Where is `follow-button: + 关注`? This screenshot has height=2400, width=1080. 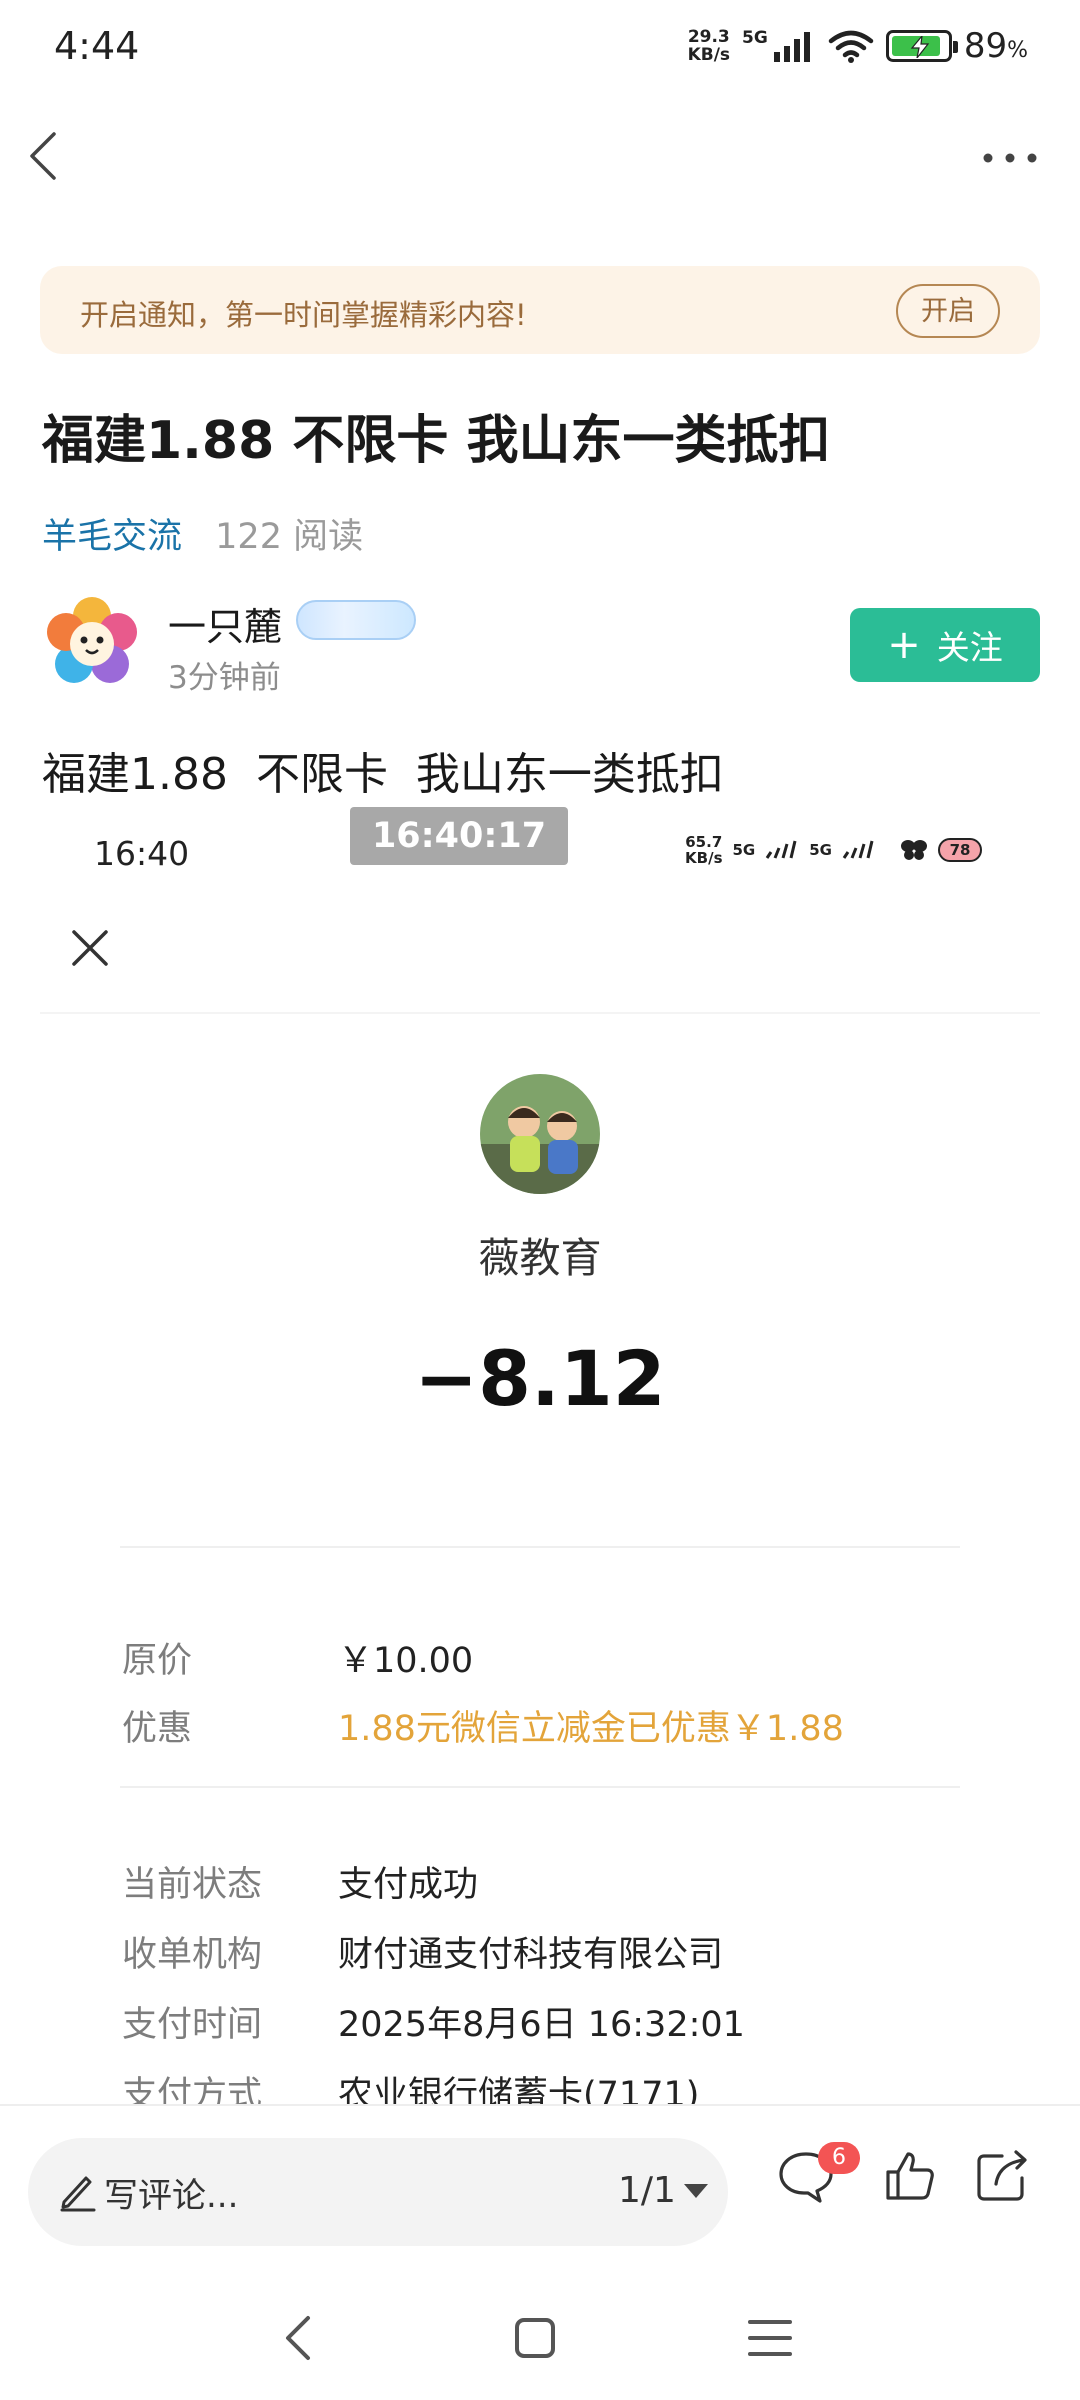
follow-button: + 关注 is located at coordinates (945, 645).